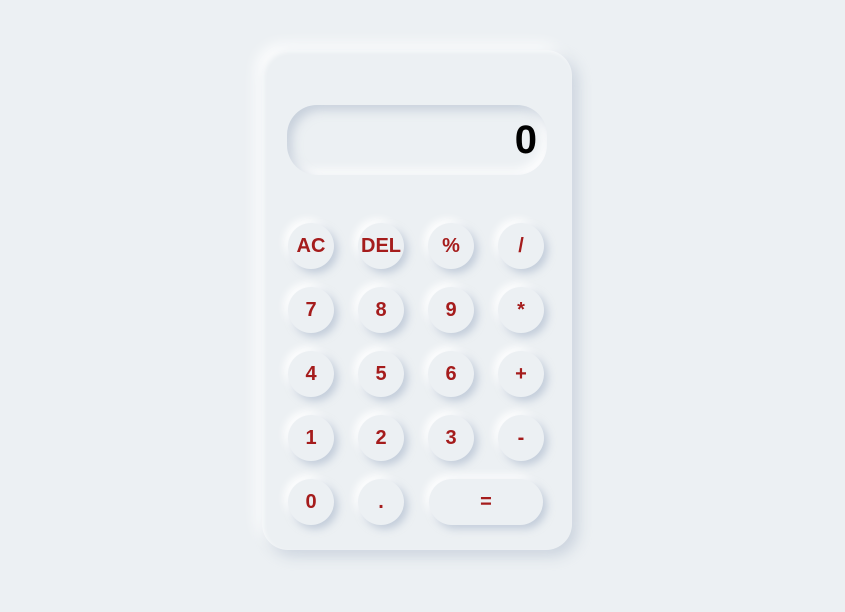 Image resolution: width=845 pixels, height=612 pixels. Describe the element at coordinates (311, 246) in the screenshot. I see `all-clear-button: AC` at that location.